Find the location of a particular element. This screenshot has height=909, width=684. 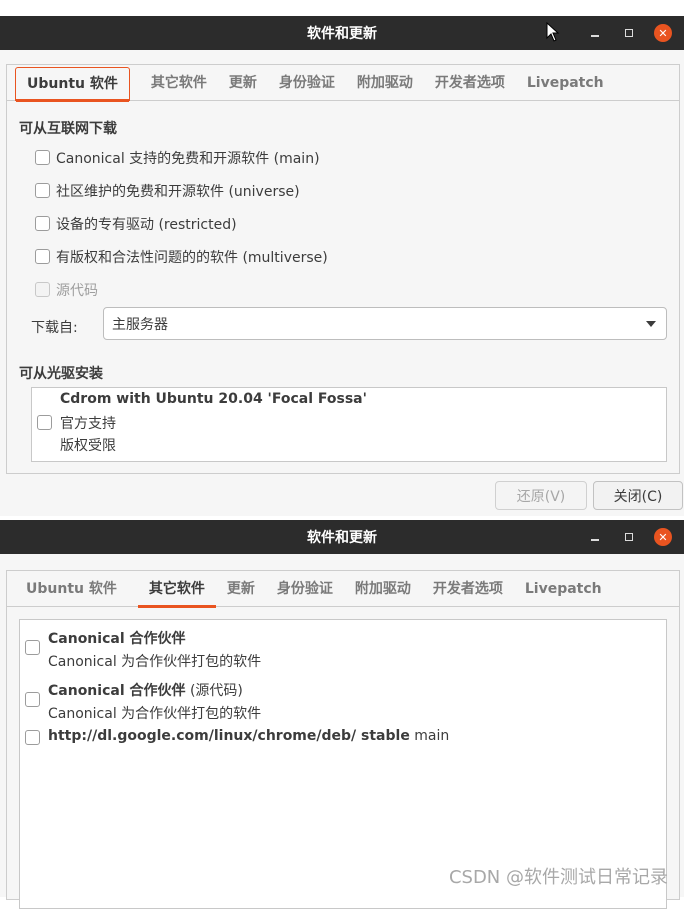

mouse-cursor-icon is located at coordinates (553, 32).